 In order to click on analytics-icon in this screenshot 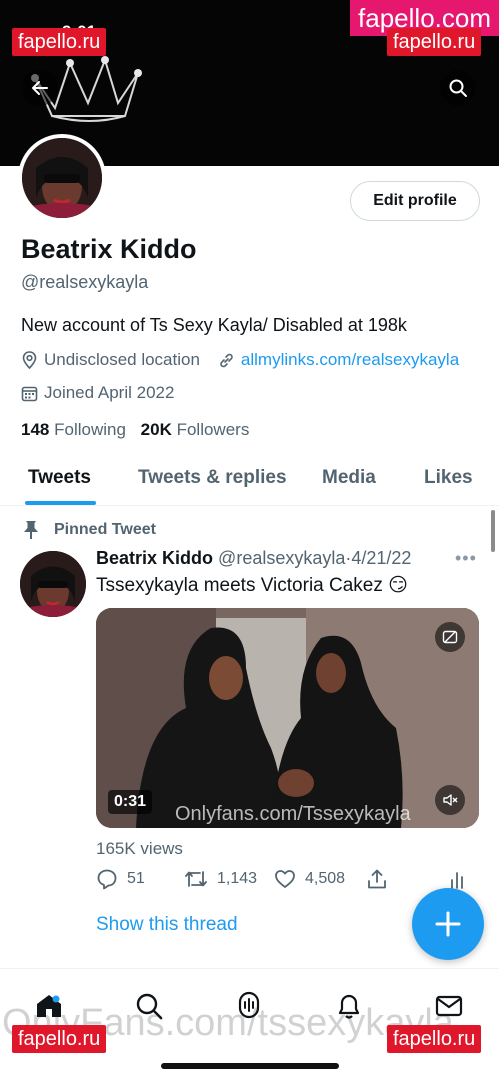, I will do `click(457, 880)`.